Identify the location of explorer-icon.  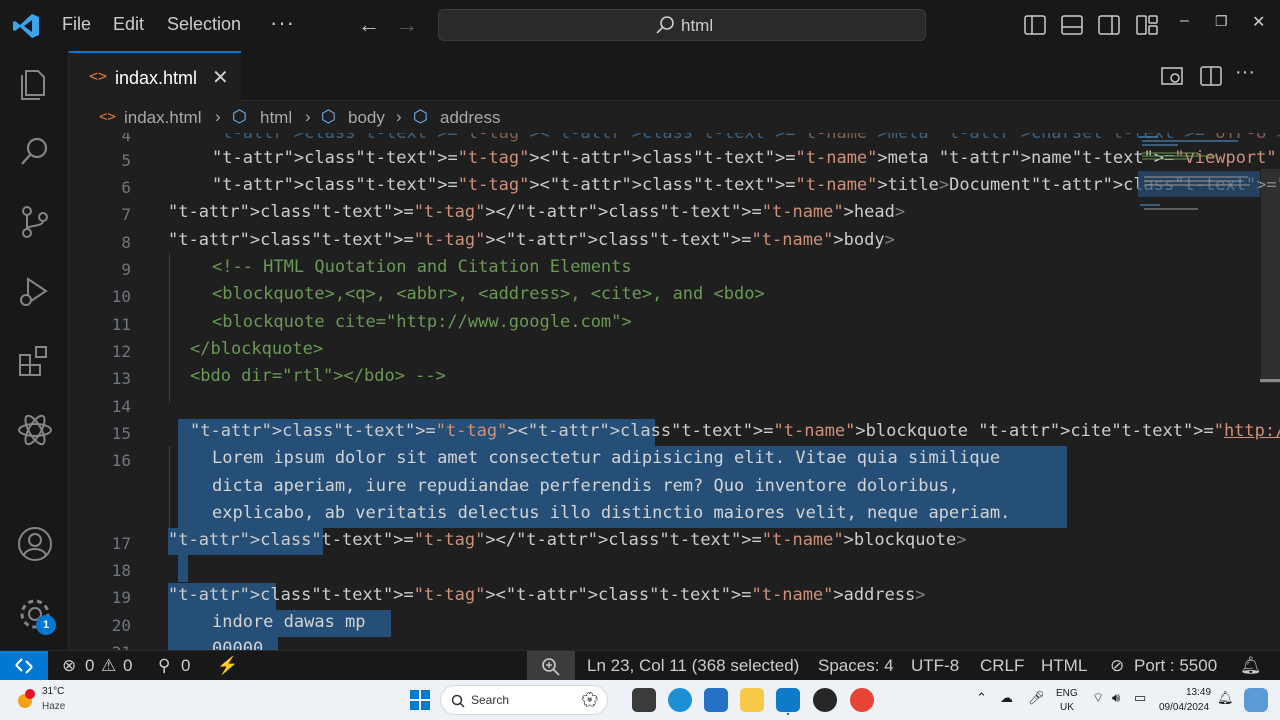
(35, 84).